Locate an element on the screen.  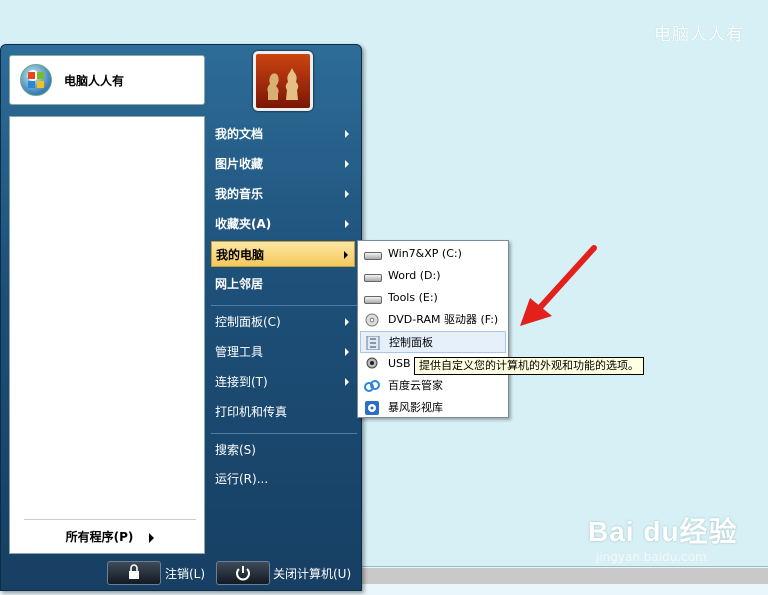
watermark-bottom: Bai du经验 jingyan.baidu.com is located at coordinates (663, 537).